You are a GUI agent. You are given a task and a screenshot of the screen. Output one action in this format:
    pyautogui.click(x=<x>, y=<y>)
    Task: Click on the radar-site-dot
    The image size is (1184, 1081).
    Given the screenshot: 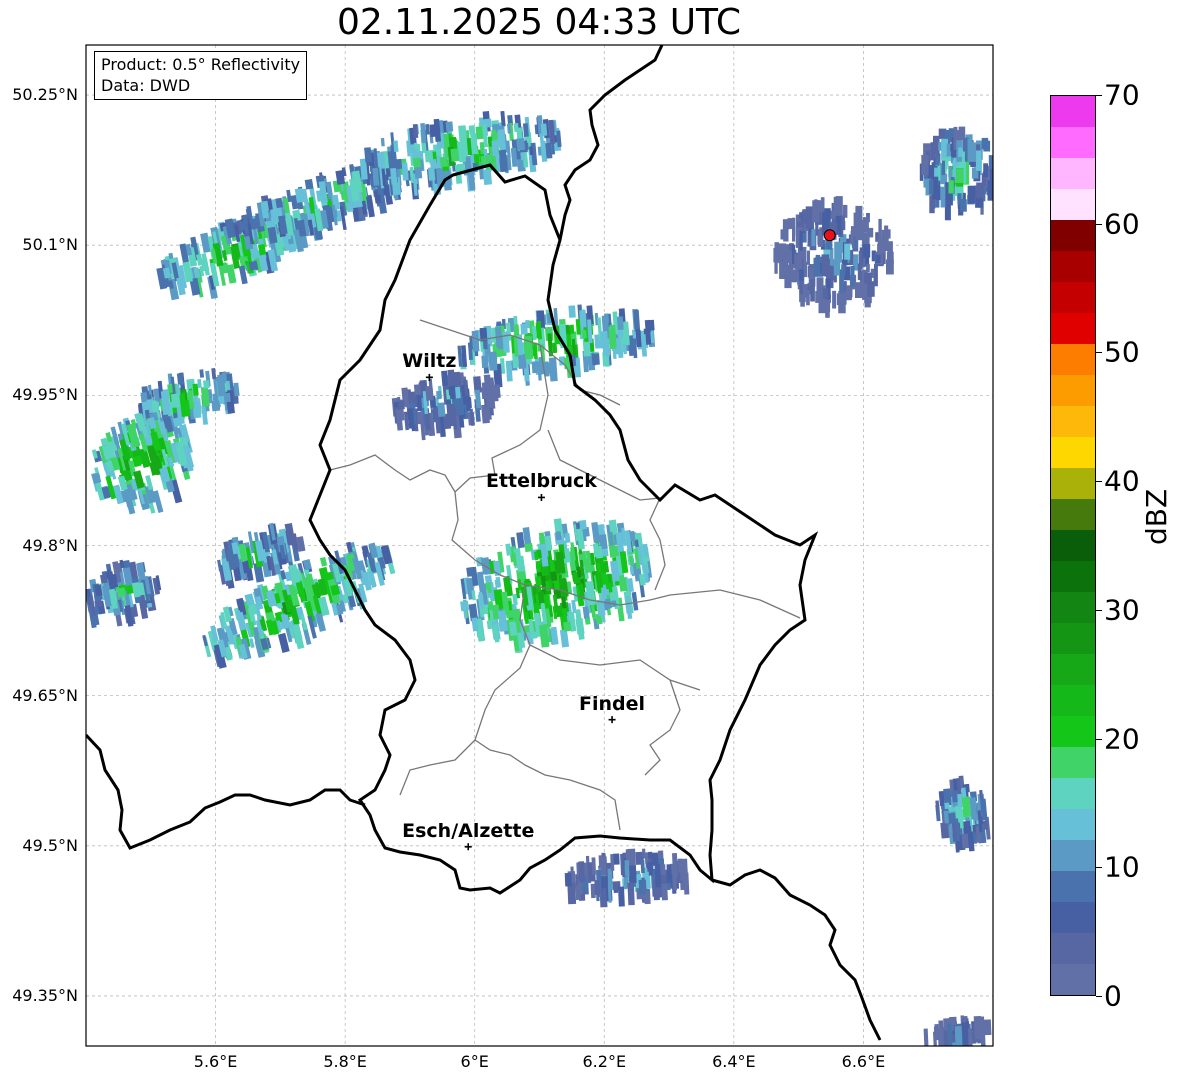 What is the action you would take?
    pyautogui.click(x=829, y=235)
    